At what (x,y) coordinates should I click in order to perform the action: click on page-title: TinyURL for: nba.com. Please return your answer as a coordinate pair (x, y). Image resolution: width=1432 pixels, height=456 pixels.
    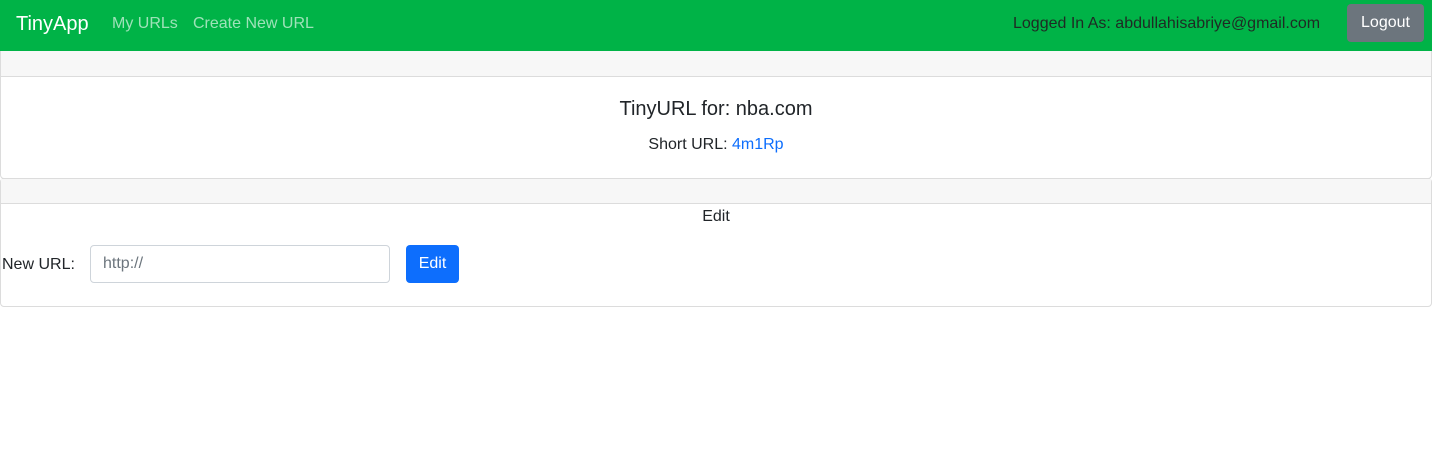
    Looking at the image, I should click on (716, 109).